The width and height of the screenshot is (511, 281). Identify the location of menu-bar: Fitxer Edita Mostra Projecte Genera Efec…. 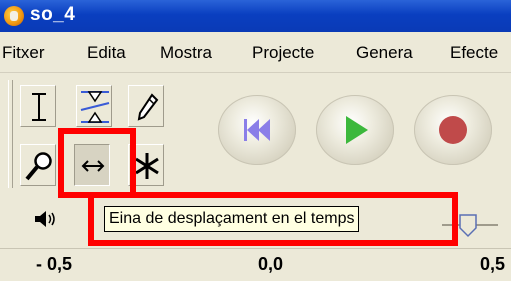
(255, 52).